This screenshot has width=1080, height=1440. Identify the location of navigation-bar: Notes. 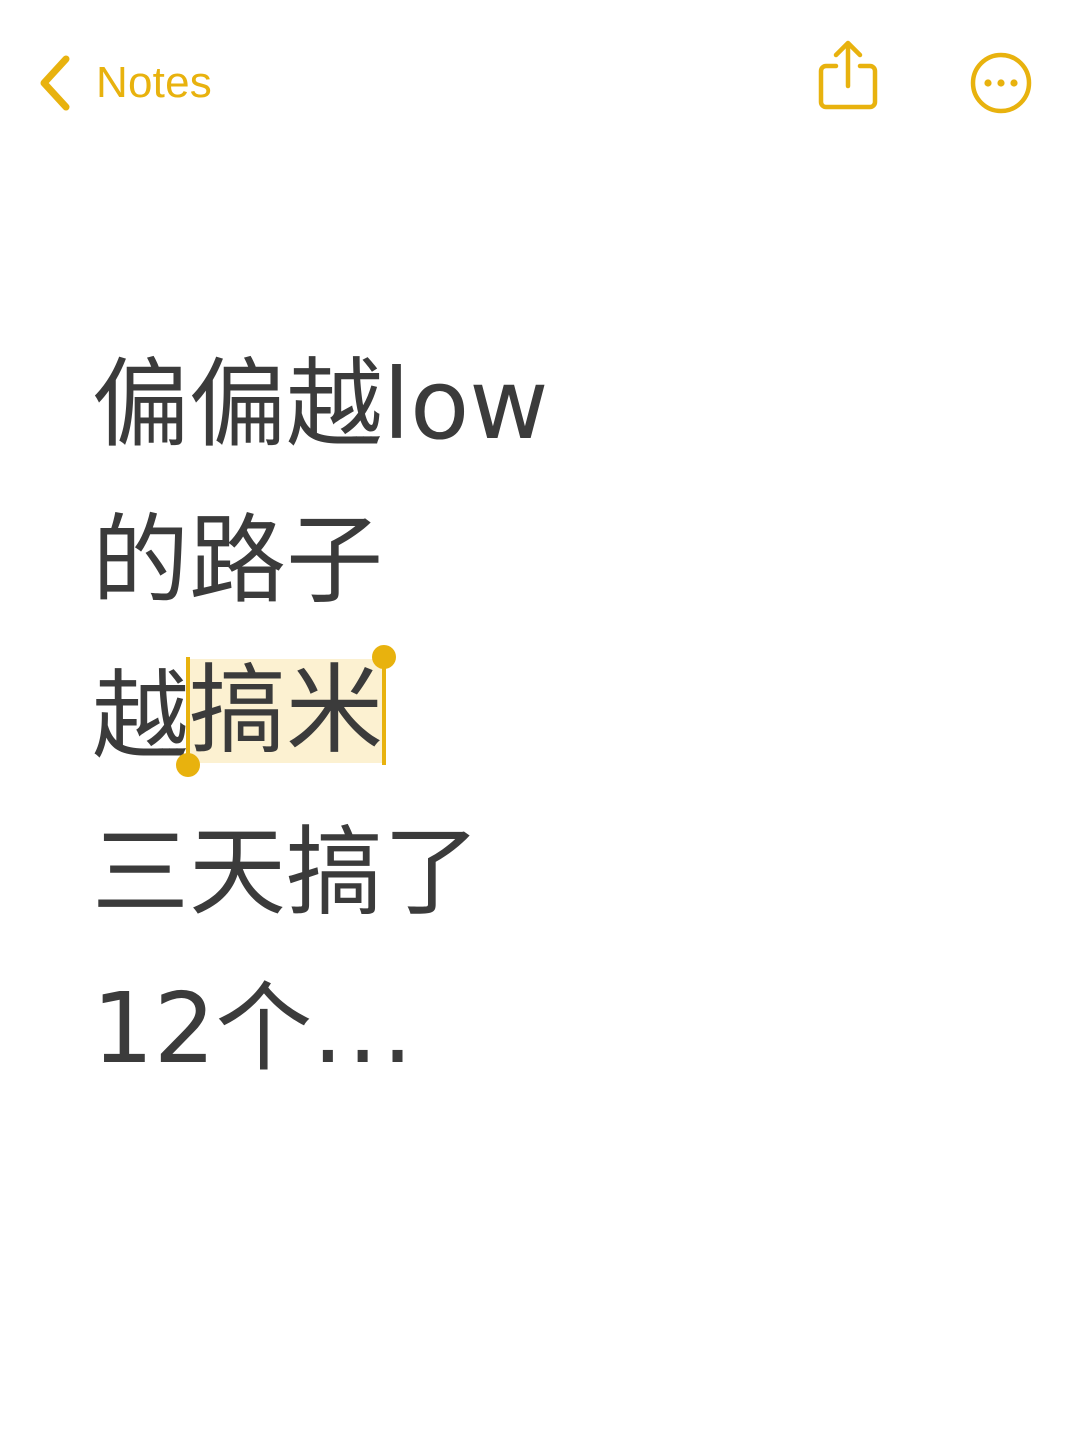
(540, 85).